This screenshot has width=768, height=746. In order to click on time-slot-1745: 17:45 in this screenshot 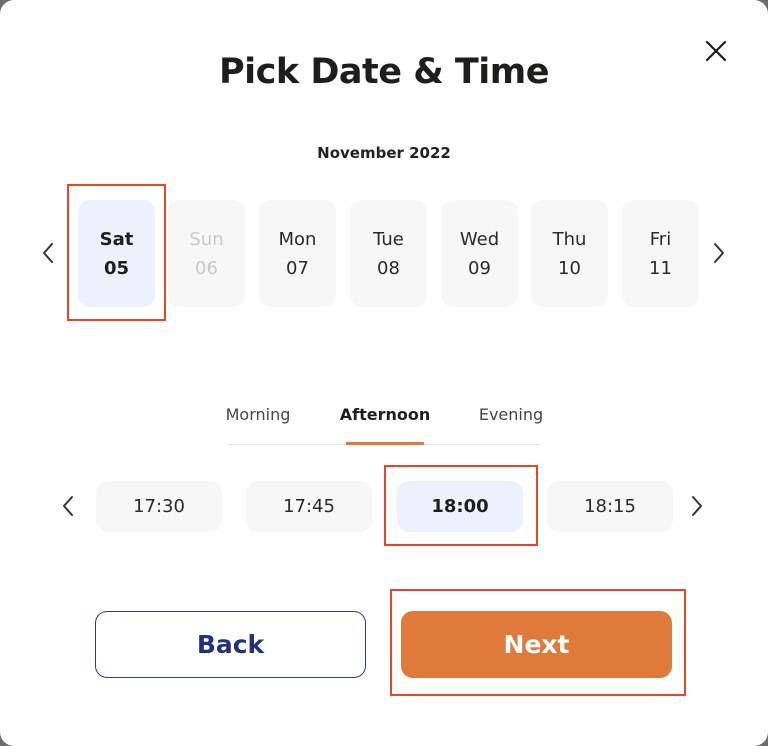, I will do `click(309, 506)`.